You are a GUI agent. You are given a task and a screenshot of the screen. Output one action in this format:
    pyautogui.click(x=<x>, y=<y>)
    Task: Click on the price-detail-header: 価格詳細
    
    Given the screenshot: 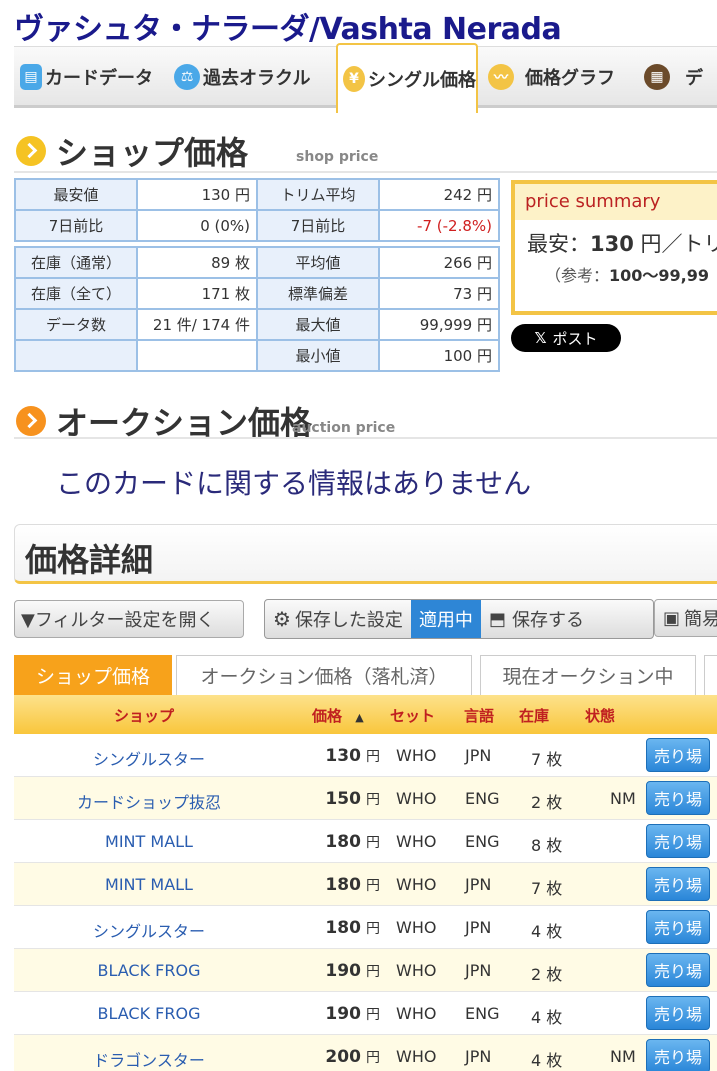 What is the action you would take?
    pyautogui.click(x=365, y=554)
    